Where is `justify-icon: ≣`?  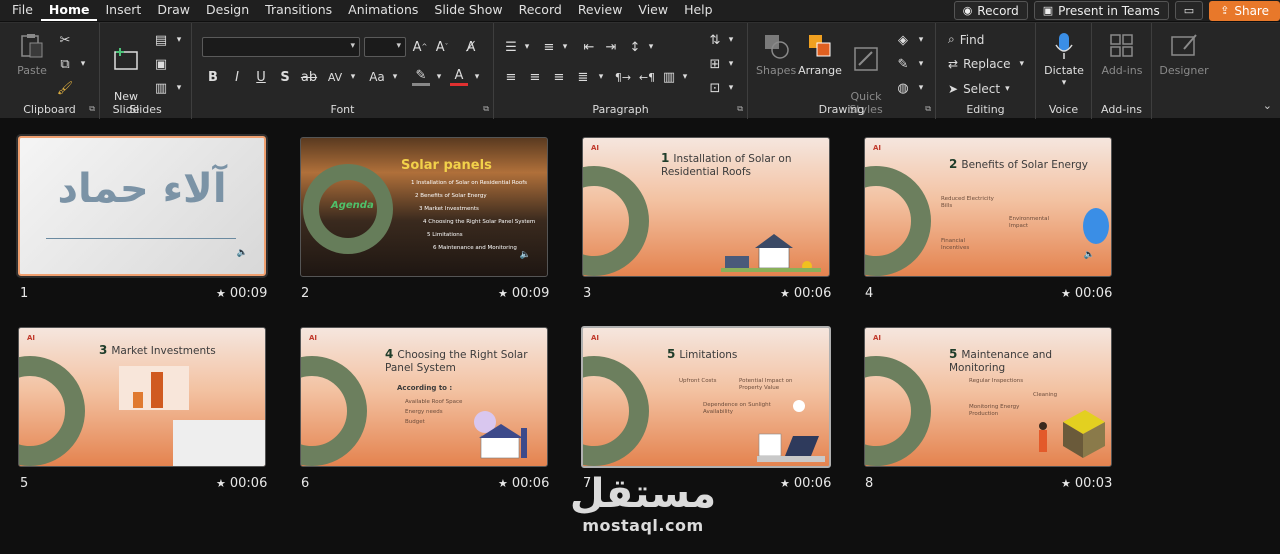 justify-icon: ≣ is located at coordinates (583, 77).